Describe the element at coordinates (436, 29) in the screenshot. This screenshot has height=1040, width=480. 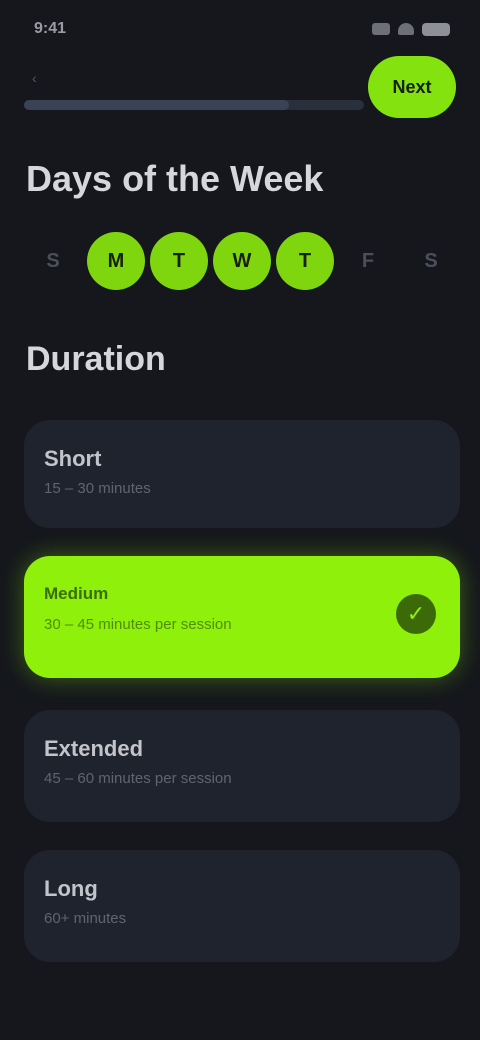
I see `battery-icon` at that location.